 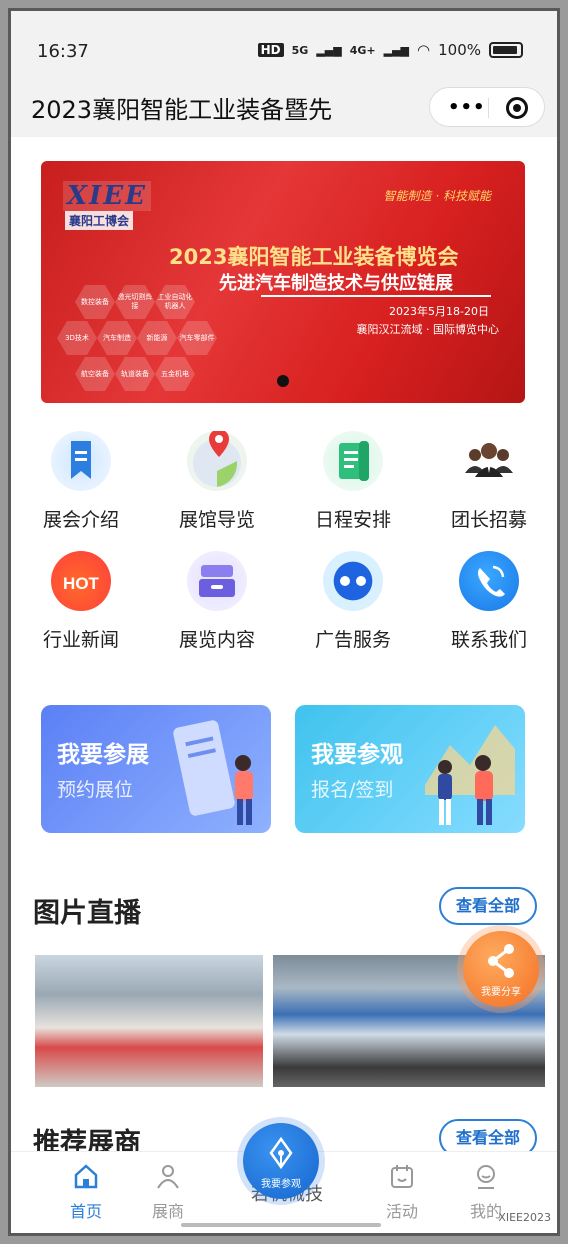 I want to click on network-5g-label: 5G, so click(x=300, y=50).